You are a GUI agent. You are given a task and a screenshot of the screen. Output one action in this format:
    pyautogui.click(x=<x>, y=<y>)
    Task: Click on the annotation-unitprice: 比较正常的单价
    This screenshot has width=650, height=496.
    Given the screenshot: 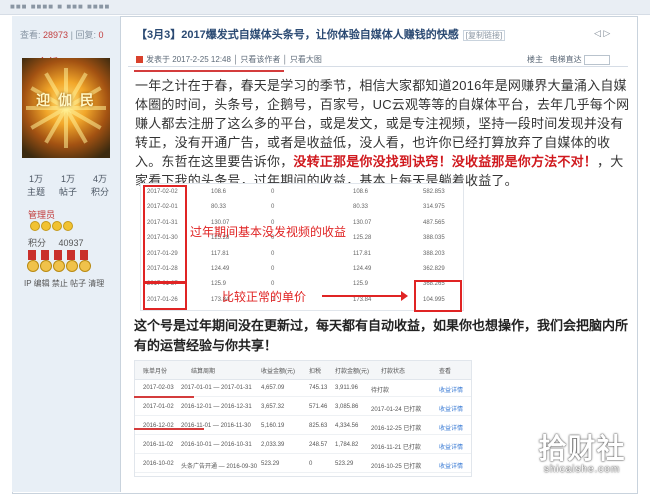 What is the action you would take?
    pyautogui.click(x=264, y=297)
    